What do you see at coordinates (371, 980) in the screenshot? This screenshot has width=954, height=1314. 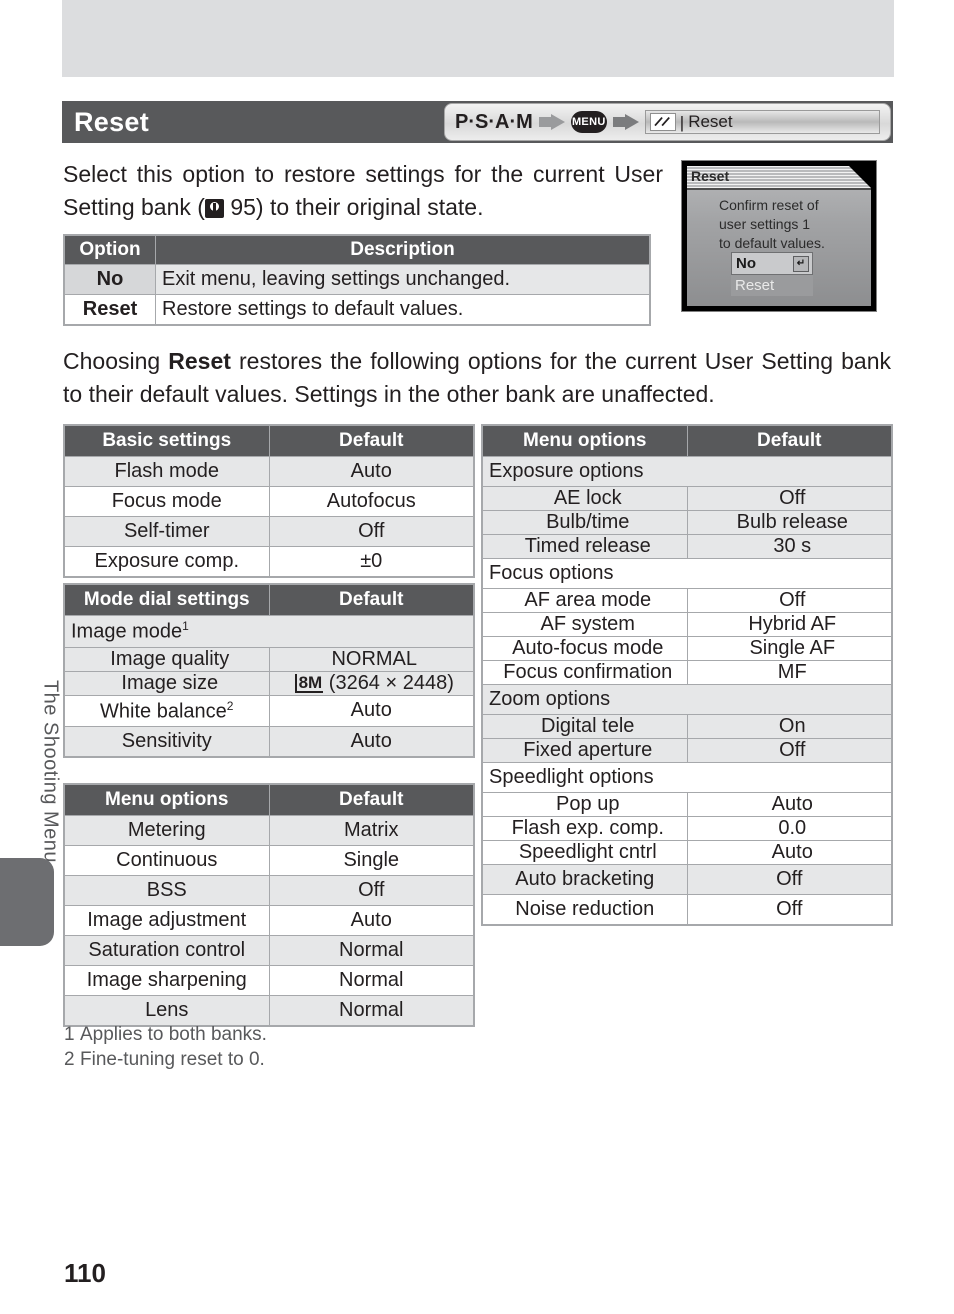 I see `setting-default: Normal` at bounding box center [371, 980].